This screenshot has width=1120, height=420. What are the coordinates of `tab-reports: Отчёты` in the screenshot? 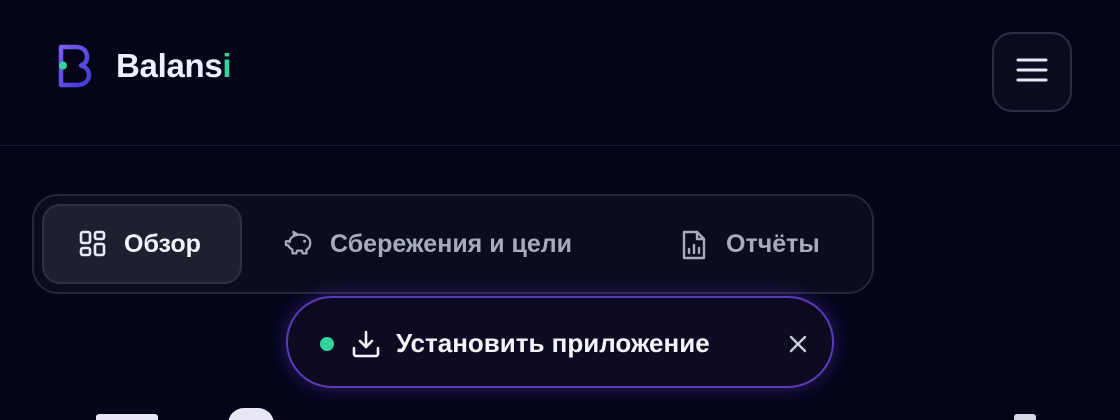 It's located at (770, 244).